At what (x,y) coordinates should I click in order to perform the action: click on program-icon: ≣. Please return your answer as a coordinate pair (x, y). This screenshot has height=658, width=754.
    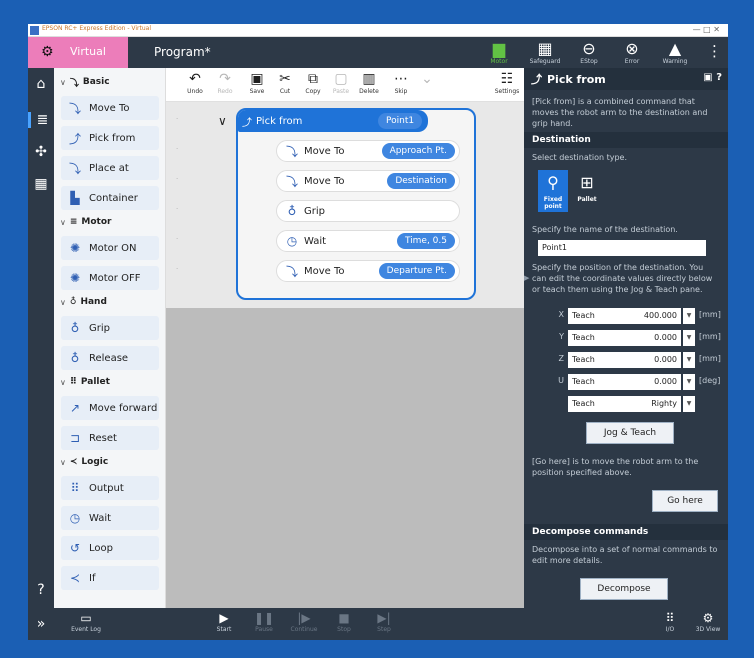
    Looking at the image, I should click on (41, 120).